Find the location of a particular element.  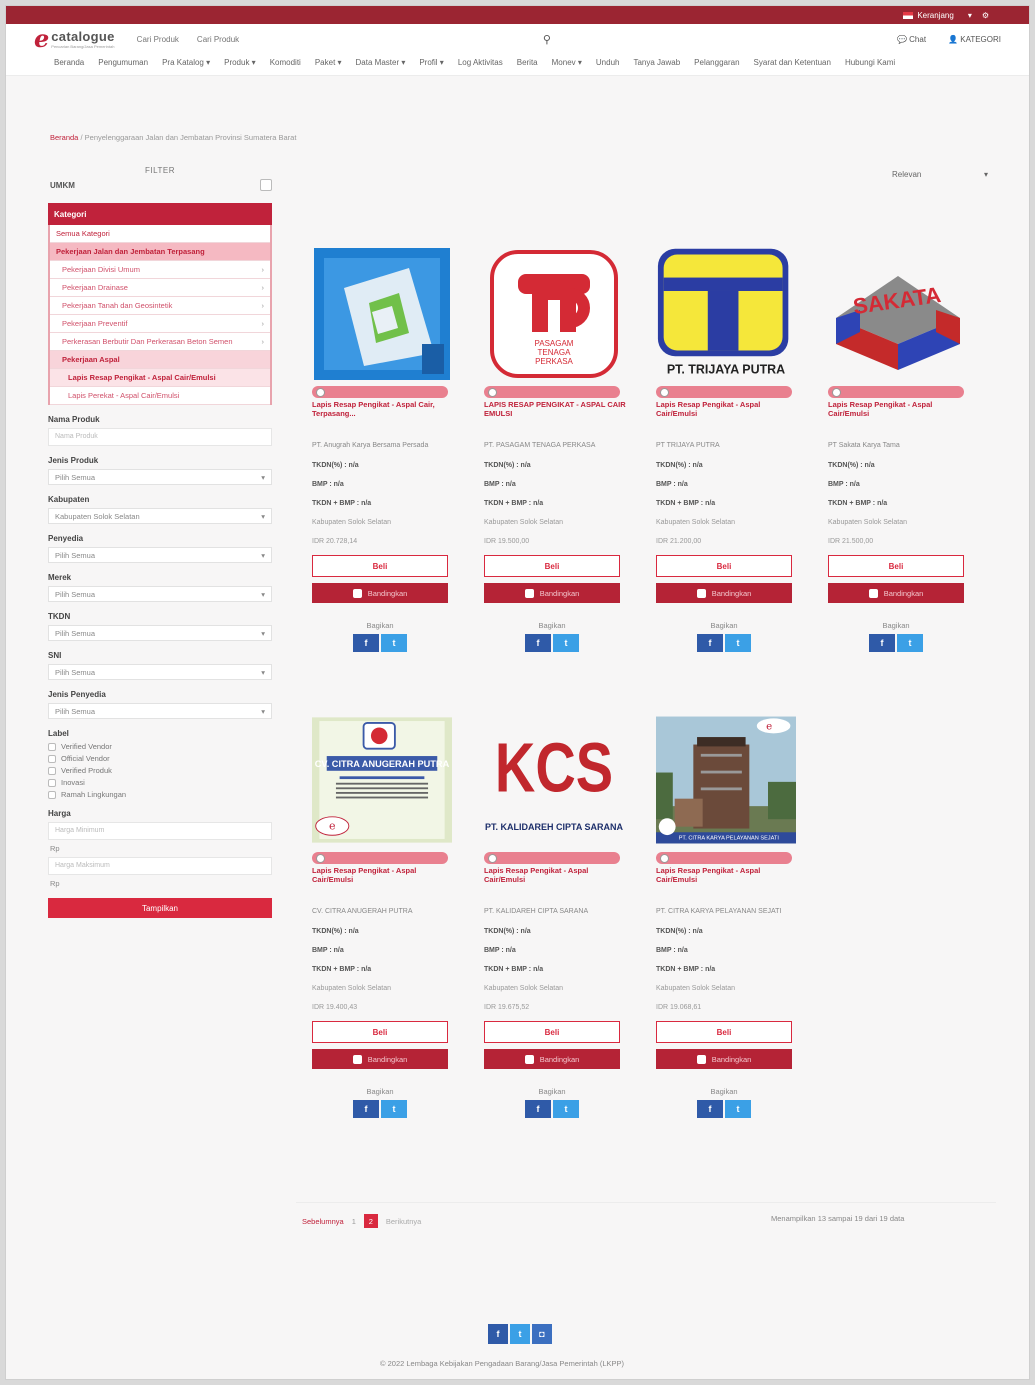

product-name: LAPIS RESAP PENGIKAT - ASPAL CAIR EMULSI is located at coordinates (557, 418).